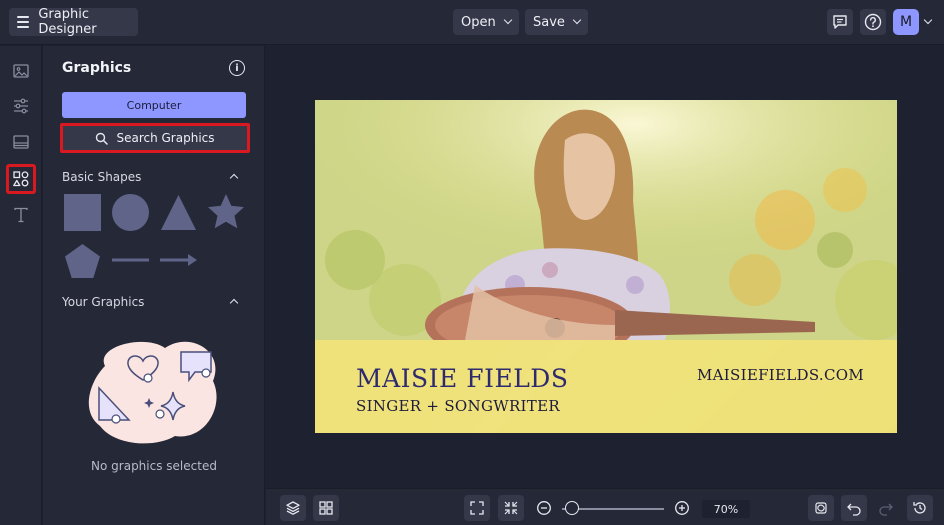  What do you see at coordinates (102, 138) in the screenshot?
I see `search-icon` at bounding box center [102, 138].